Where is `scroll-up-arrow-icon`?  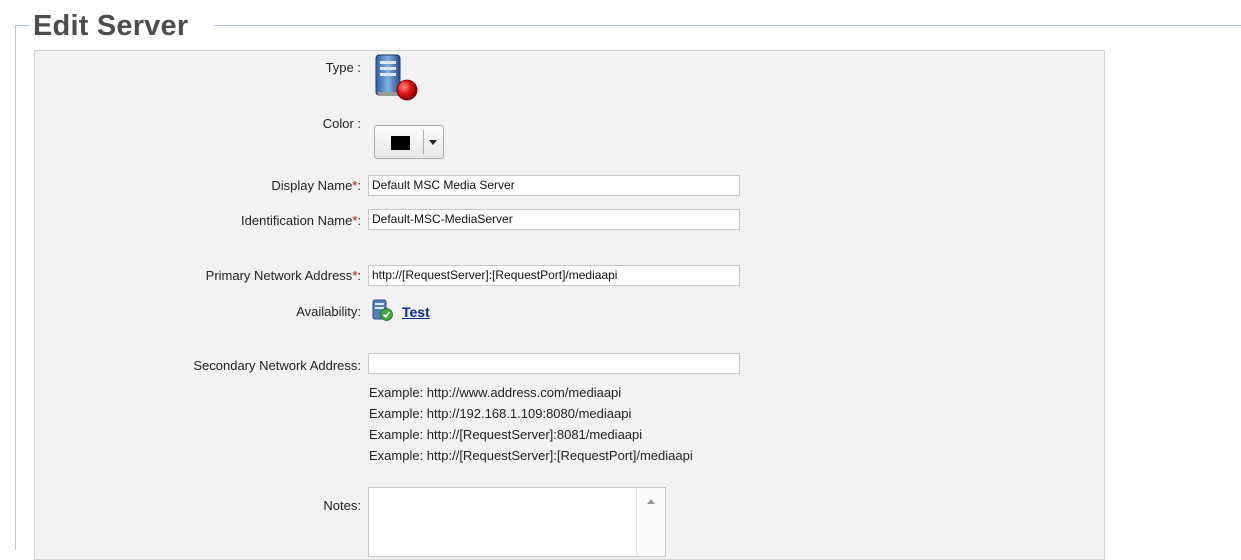
scroll-up-arrow-icon is located at coordinates (651, 501).